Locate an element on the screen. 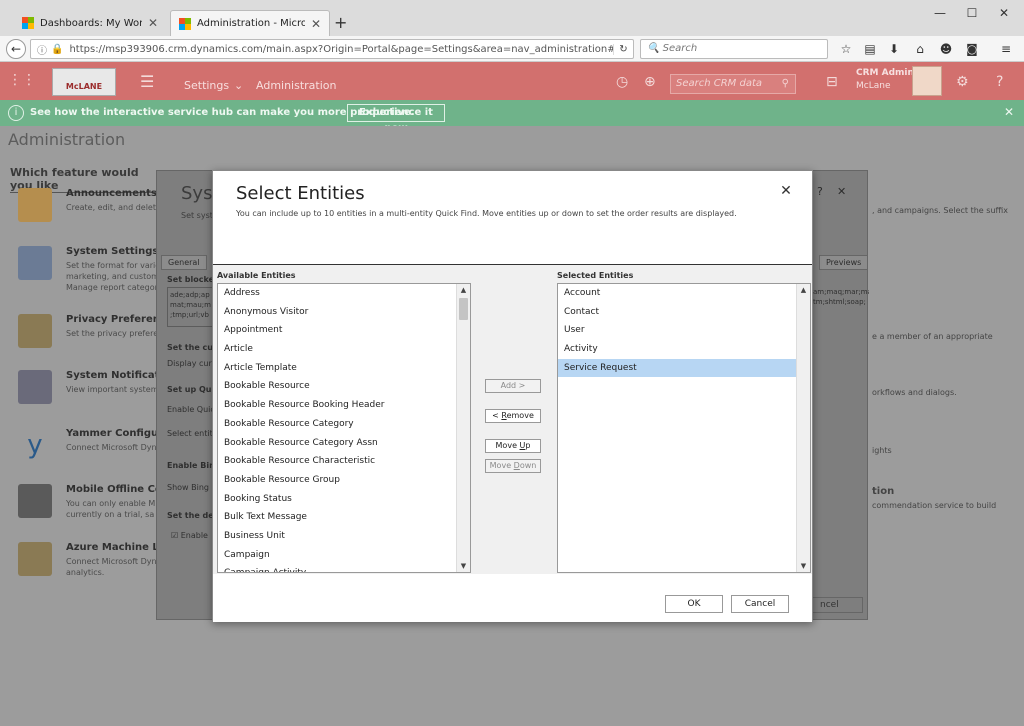 The height and width of the screenshot is (726, 1024). app-launcher-icon: ⋮⋮ is located at coordinates (22, 81).